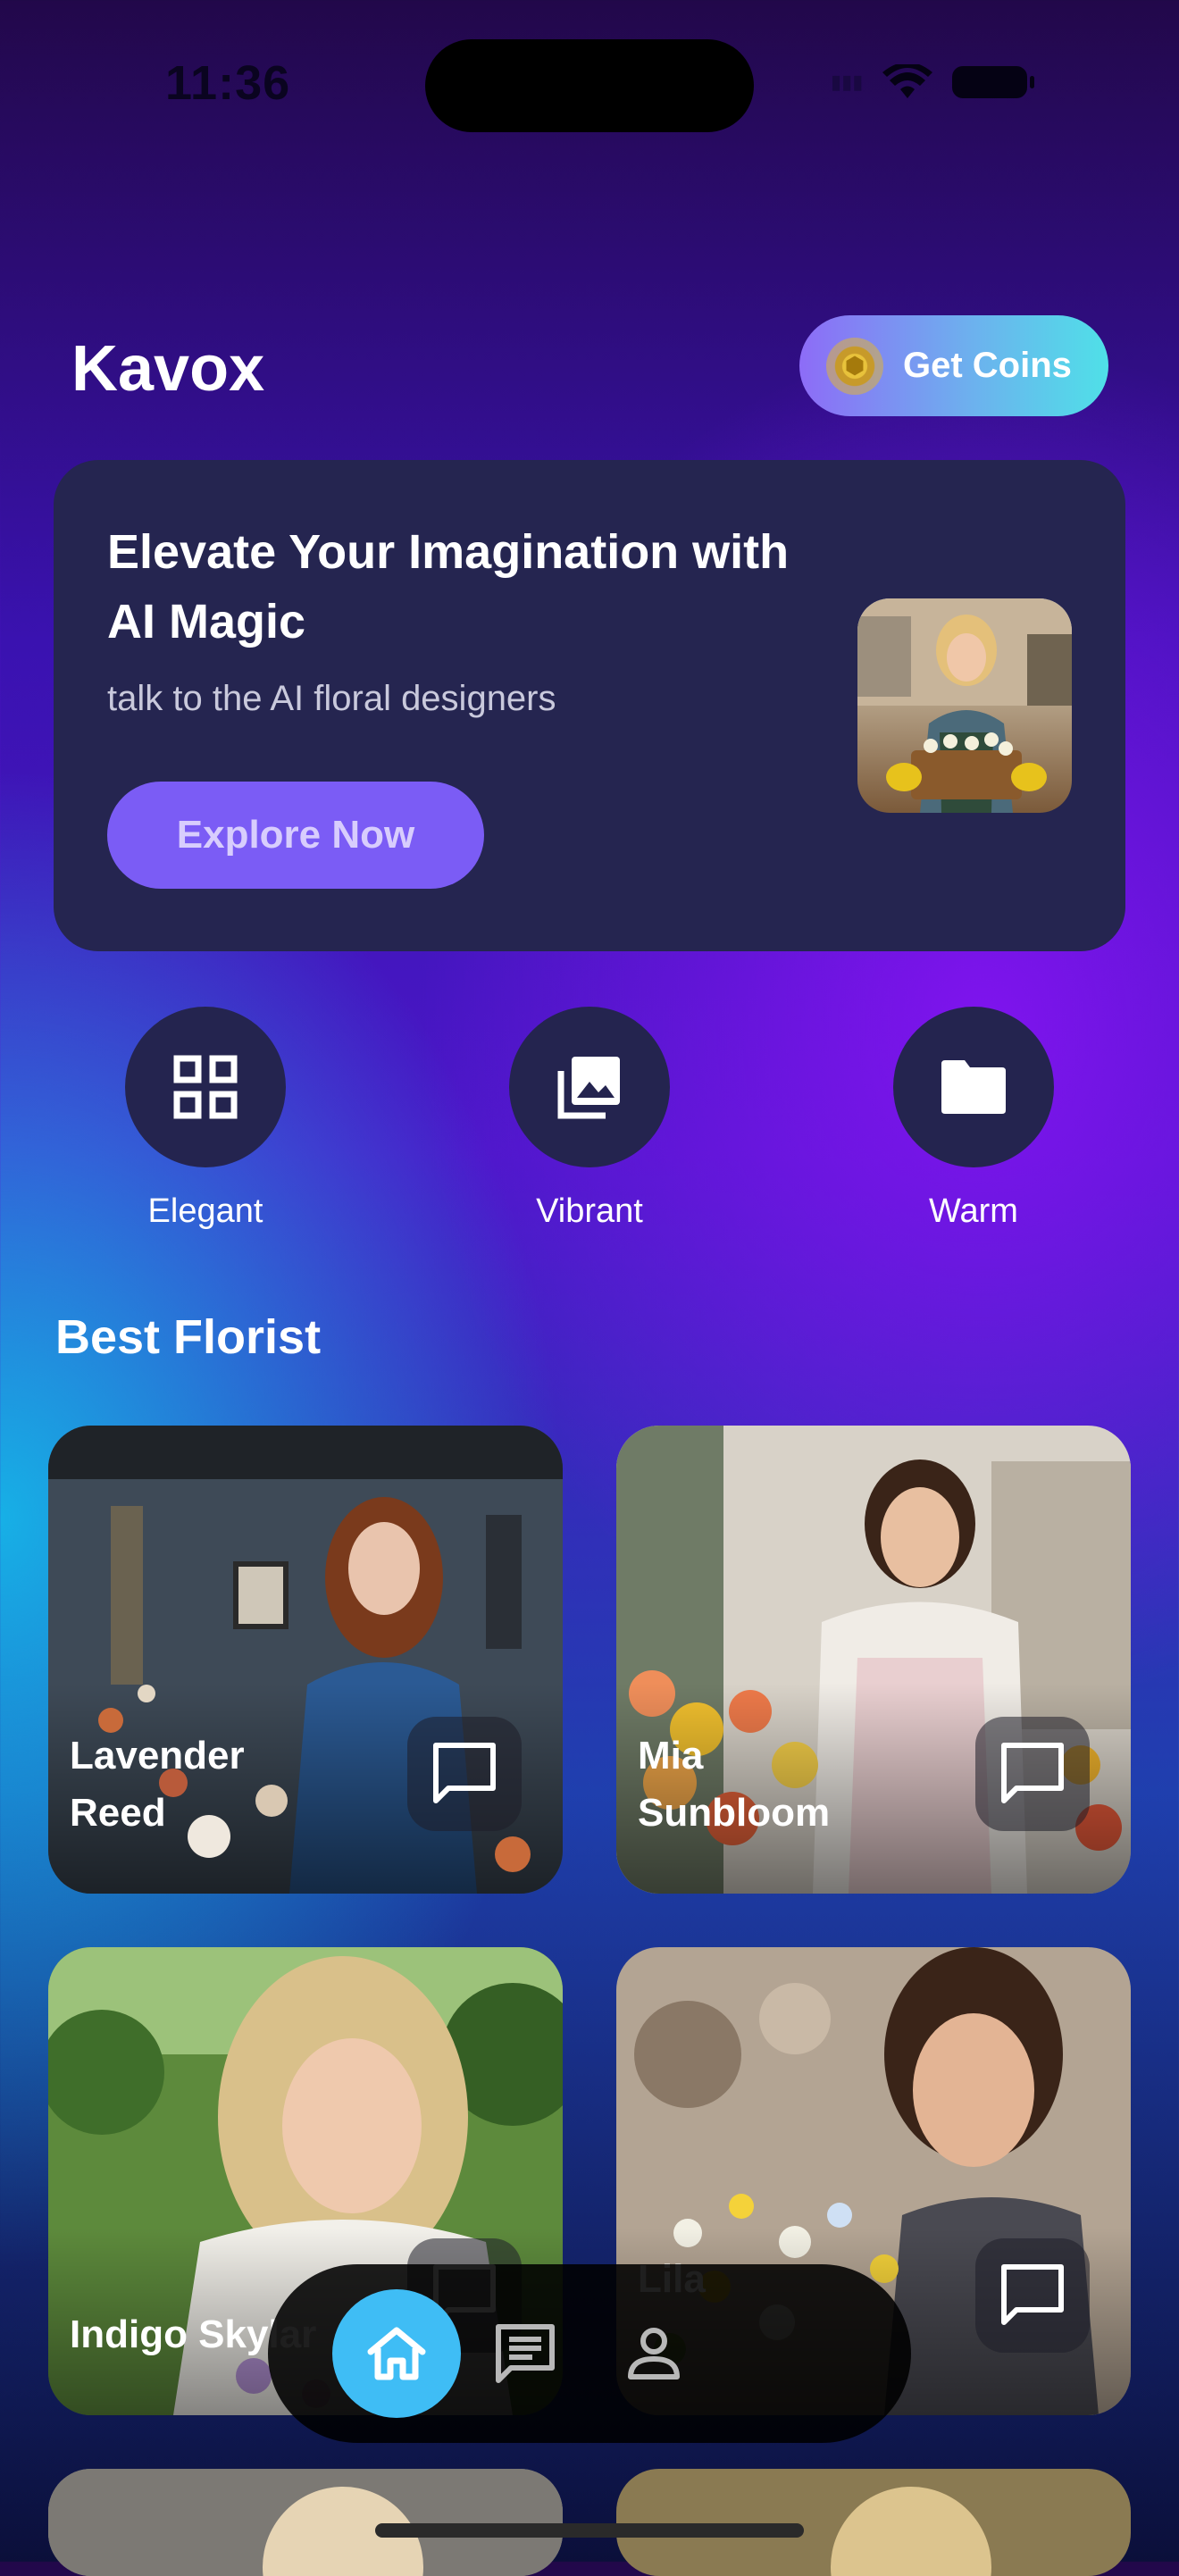 The image size is (1179, 2576). Describe the element at coordinates (589, 1087) in the screenshot. I see `photo-library-icon` at that location.